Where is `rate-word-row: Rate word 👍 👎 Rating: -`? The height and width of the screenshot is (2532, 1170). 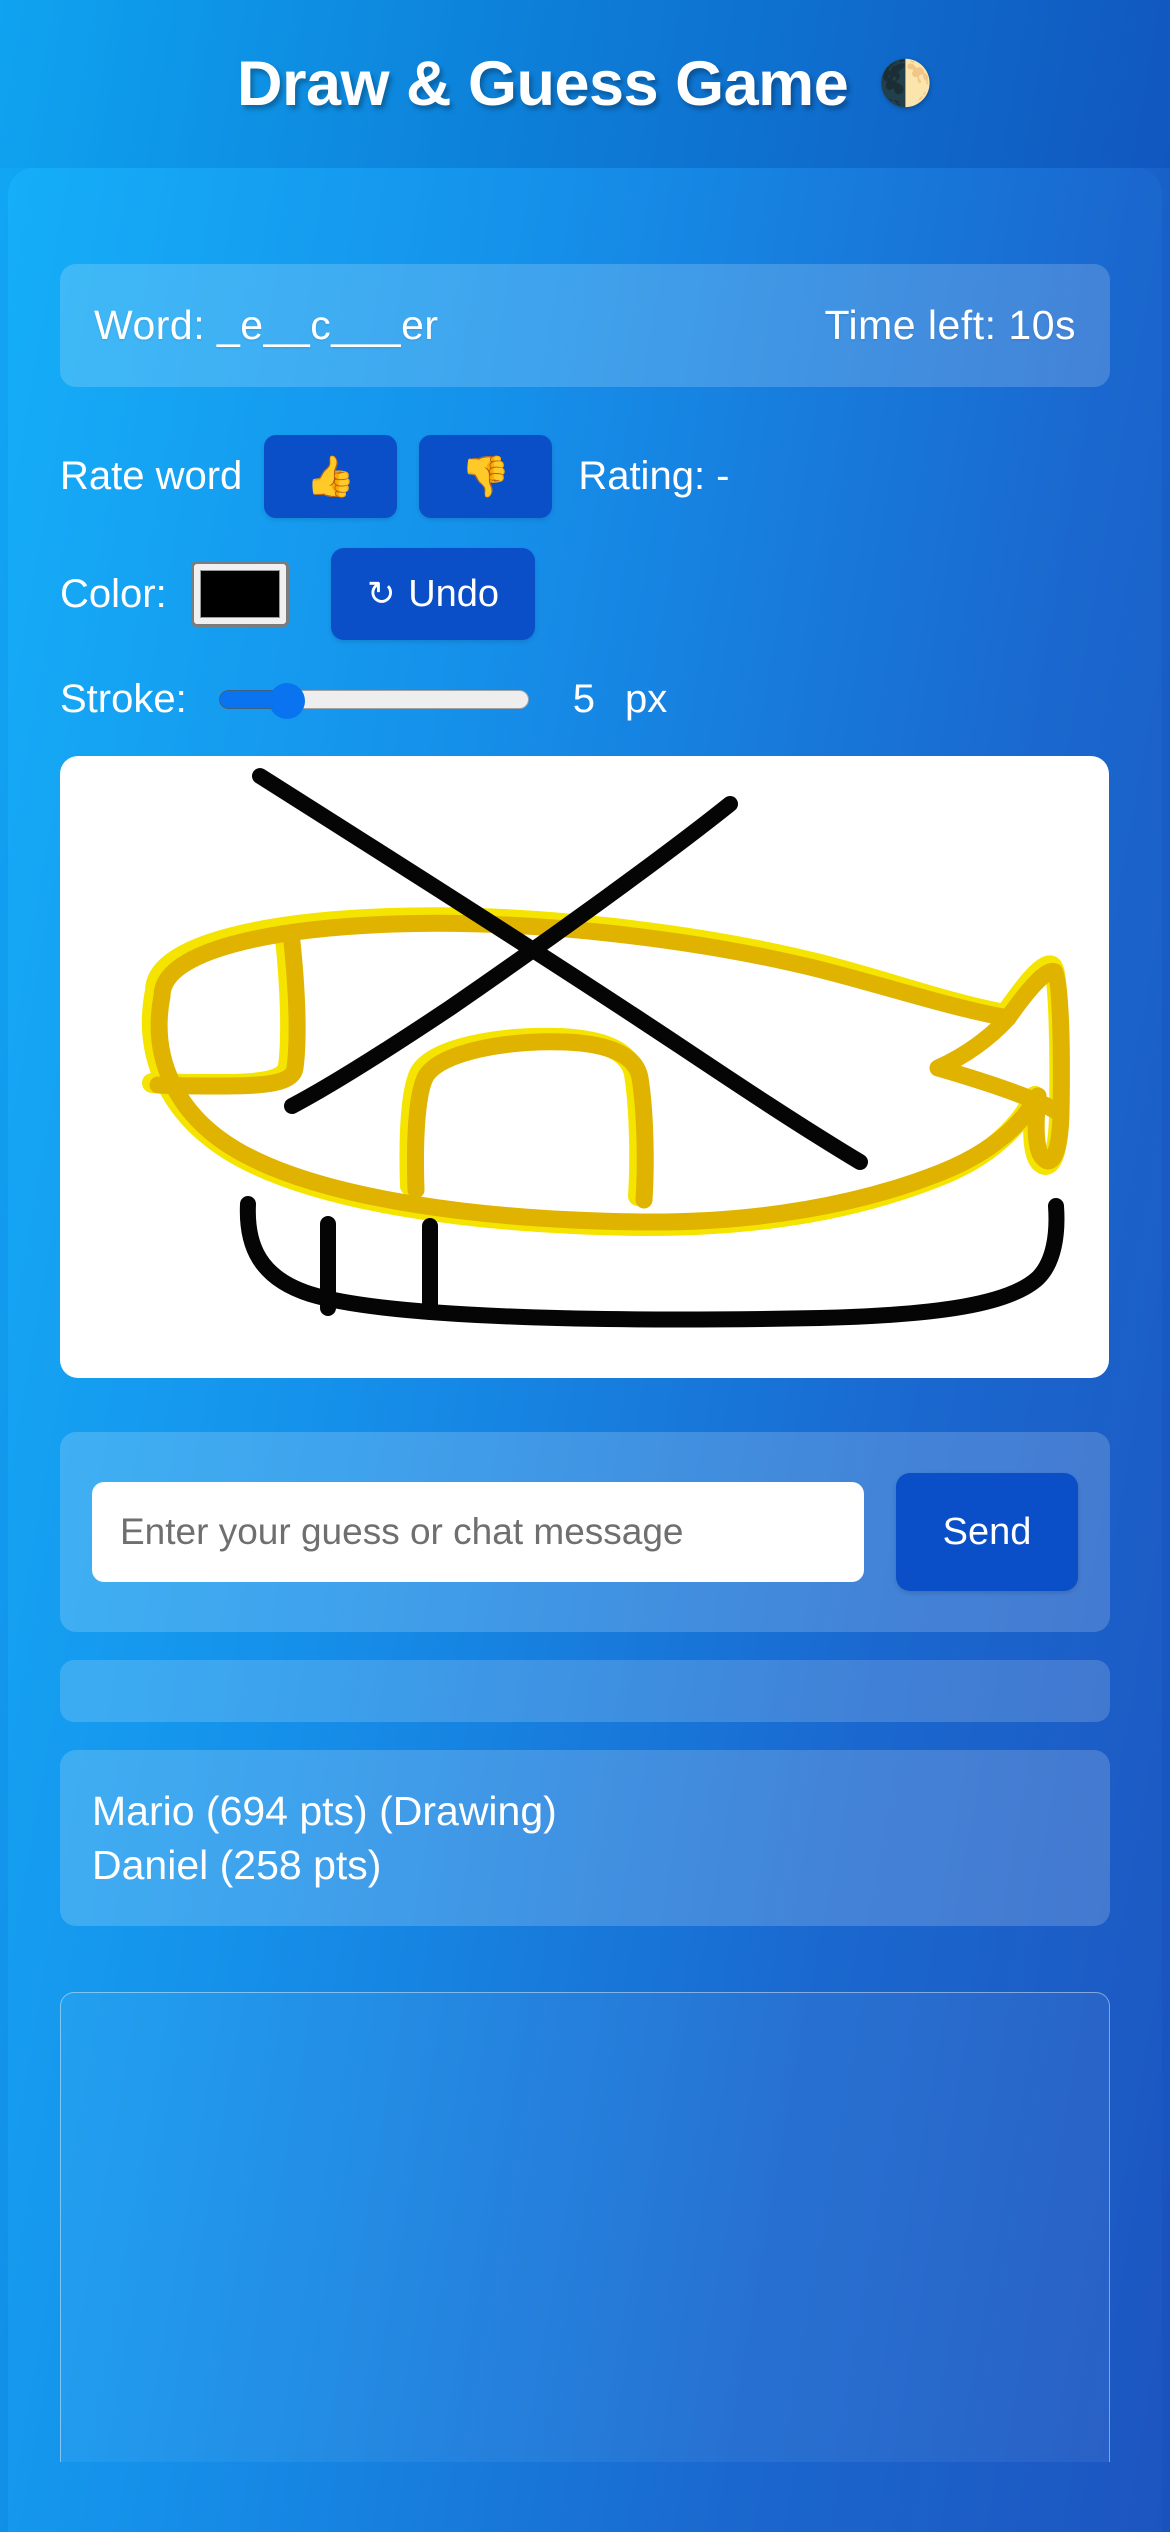
rate-word-row: Rate word 👍 👎 Rating: - is located at coordinates (585, 476).